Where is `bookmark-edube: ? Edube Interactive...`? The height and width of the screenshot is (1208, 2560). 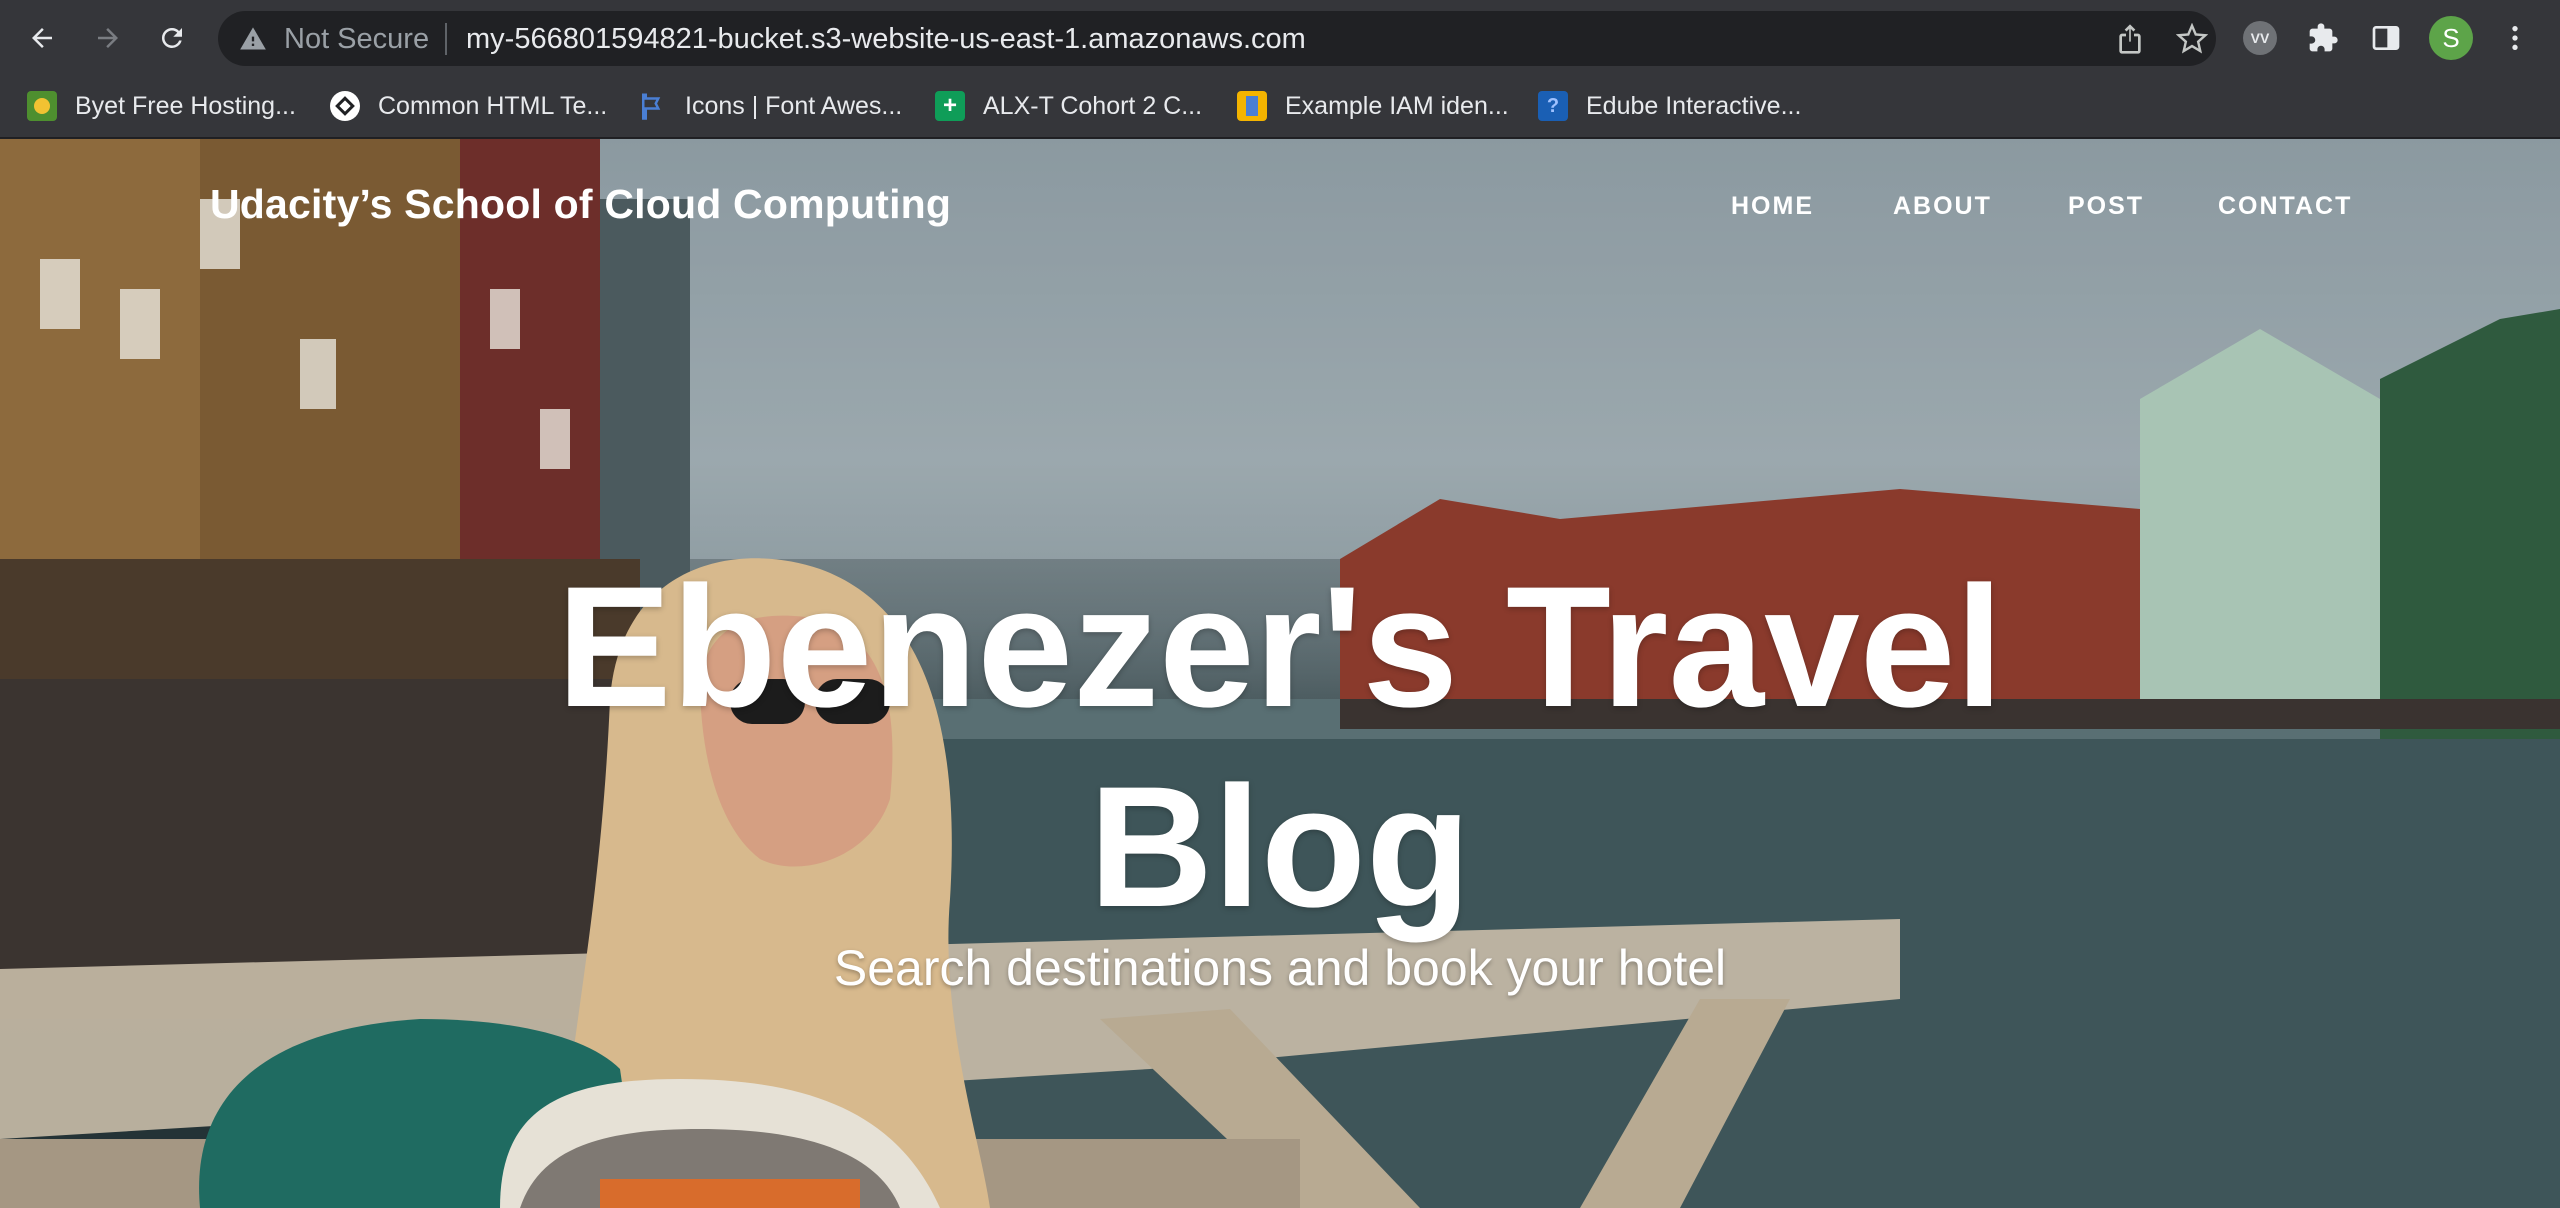
bookmark-edube: ? Edube Interactive... is located at coordinates (1669, 106).